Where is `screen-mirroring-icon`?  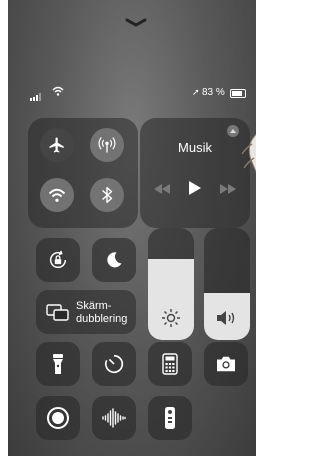
screen-mirroring-icon is located at coordinates (57, 312).